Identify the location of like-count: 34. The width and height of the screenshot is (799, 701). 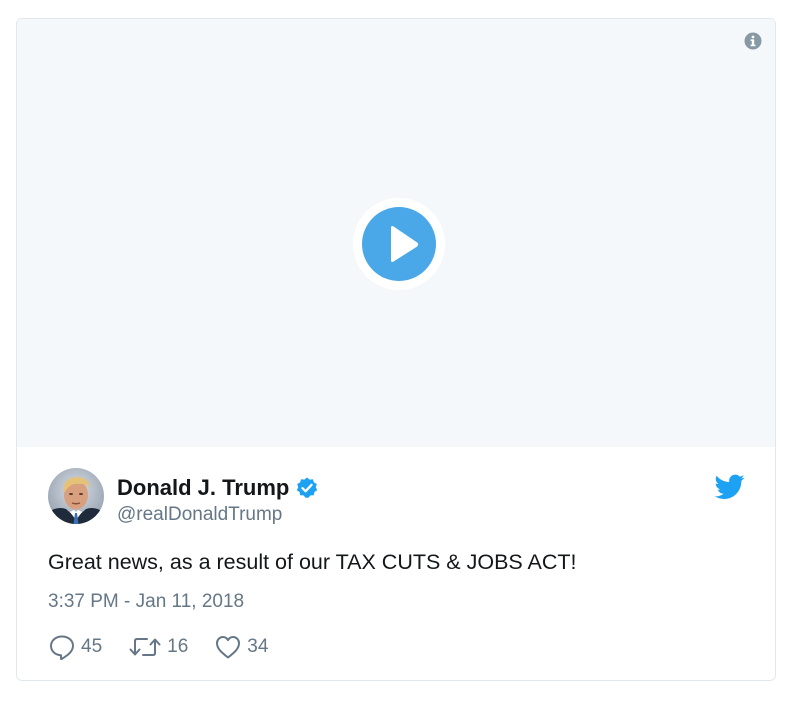
(258, 646).